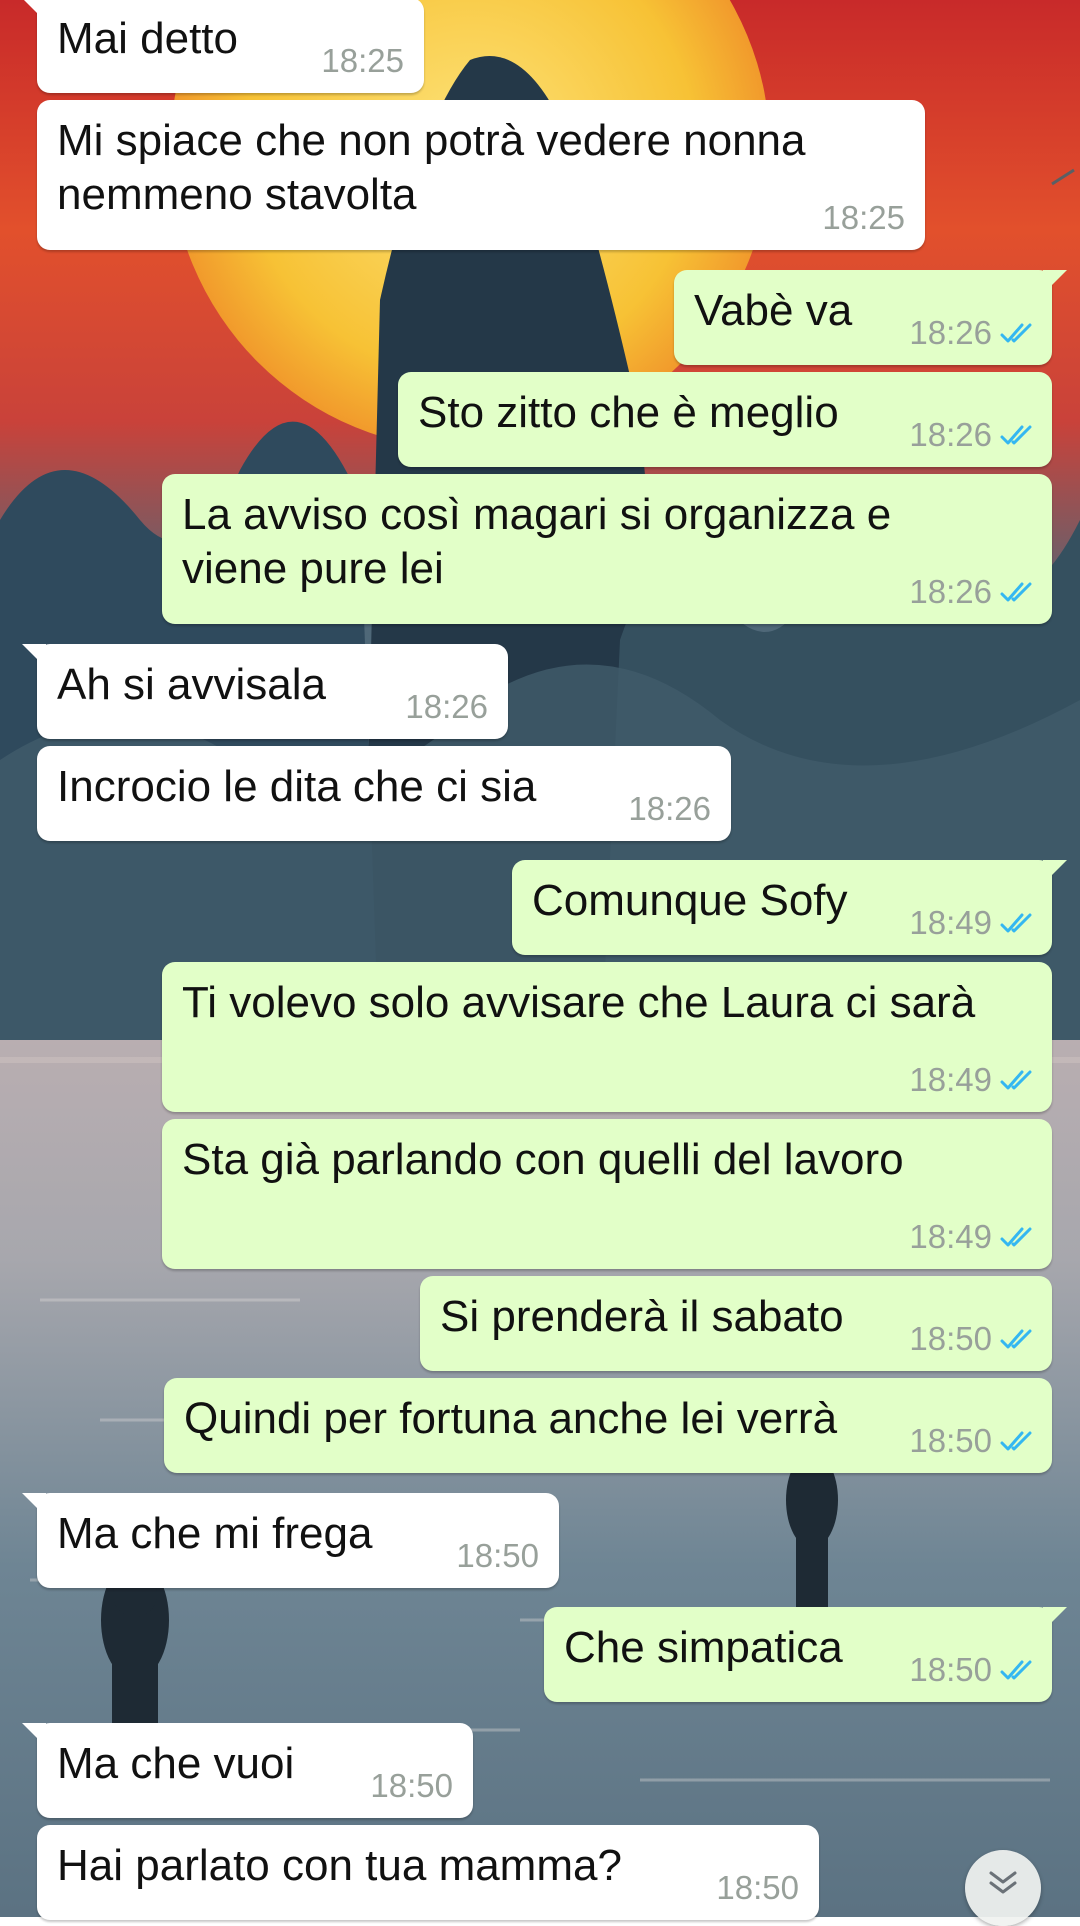 The width and height of the screenshot is (1080, 1926). I want to click on chevron-right-icon, so click(1063, 177).